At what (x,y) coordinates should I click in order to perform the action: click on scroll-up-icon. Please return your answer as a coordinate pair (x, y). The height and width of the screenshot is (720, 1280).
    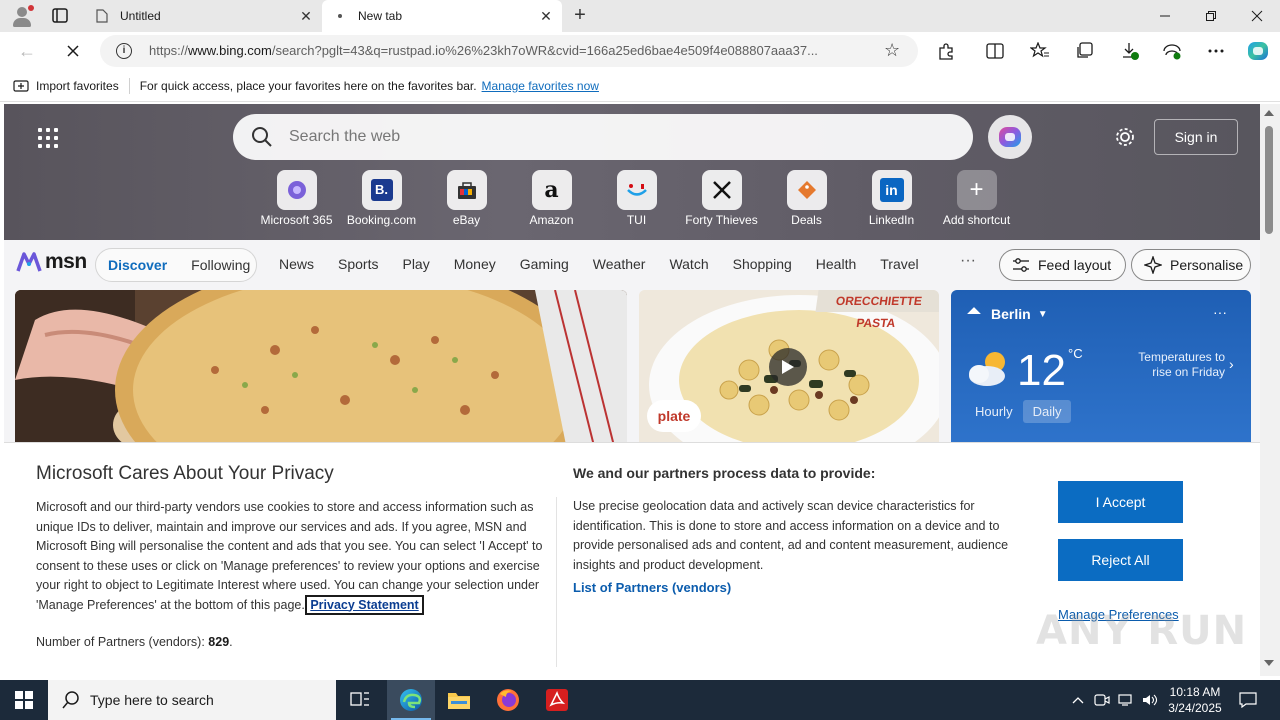
    Looking at the image, I should click on (1269, 113).